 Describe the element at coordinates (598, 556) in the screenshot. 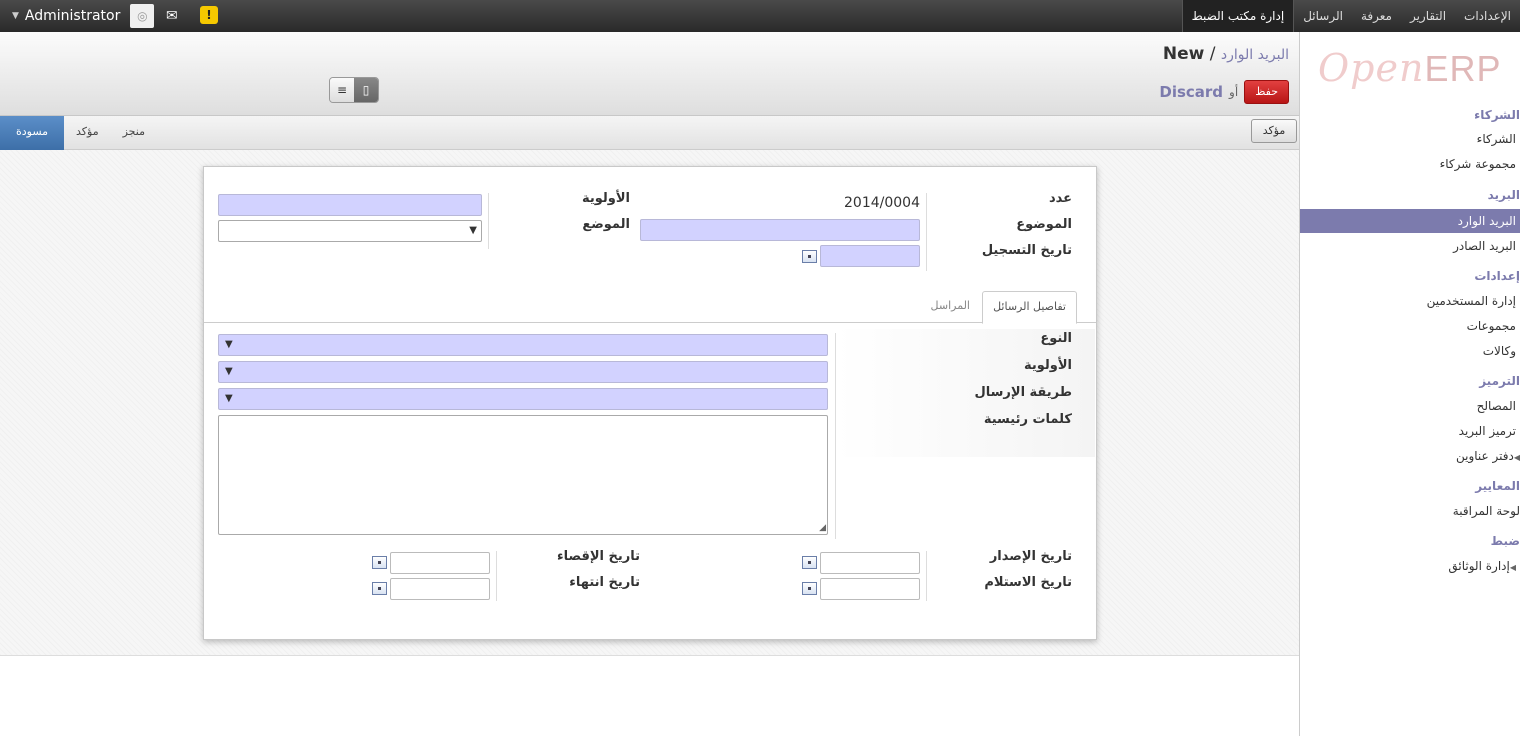

I see `label-deadline: تاريخ الإقصاء` at that location.